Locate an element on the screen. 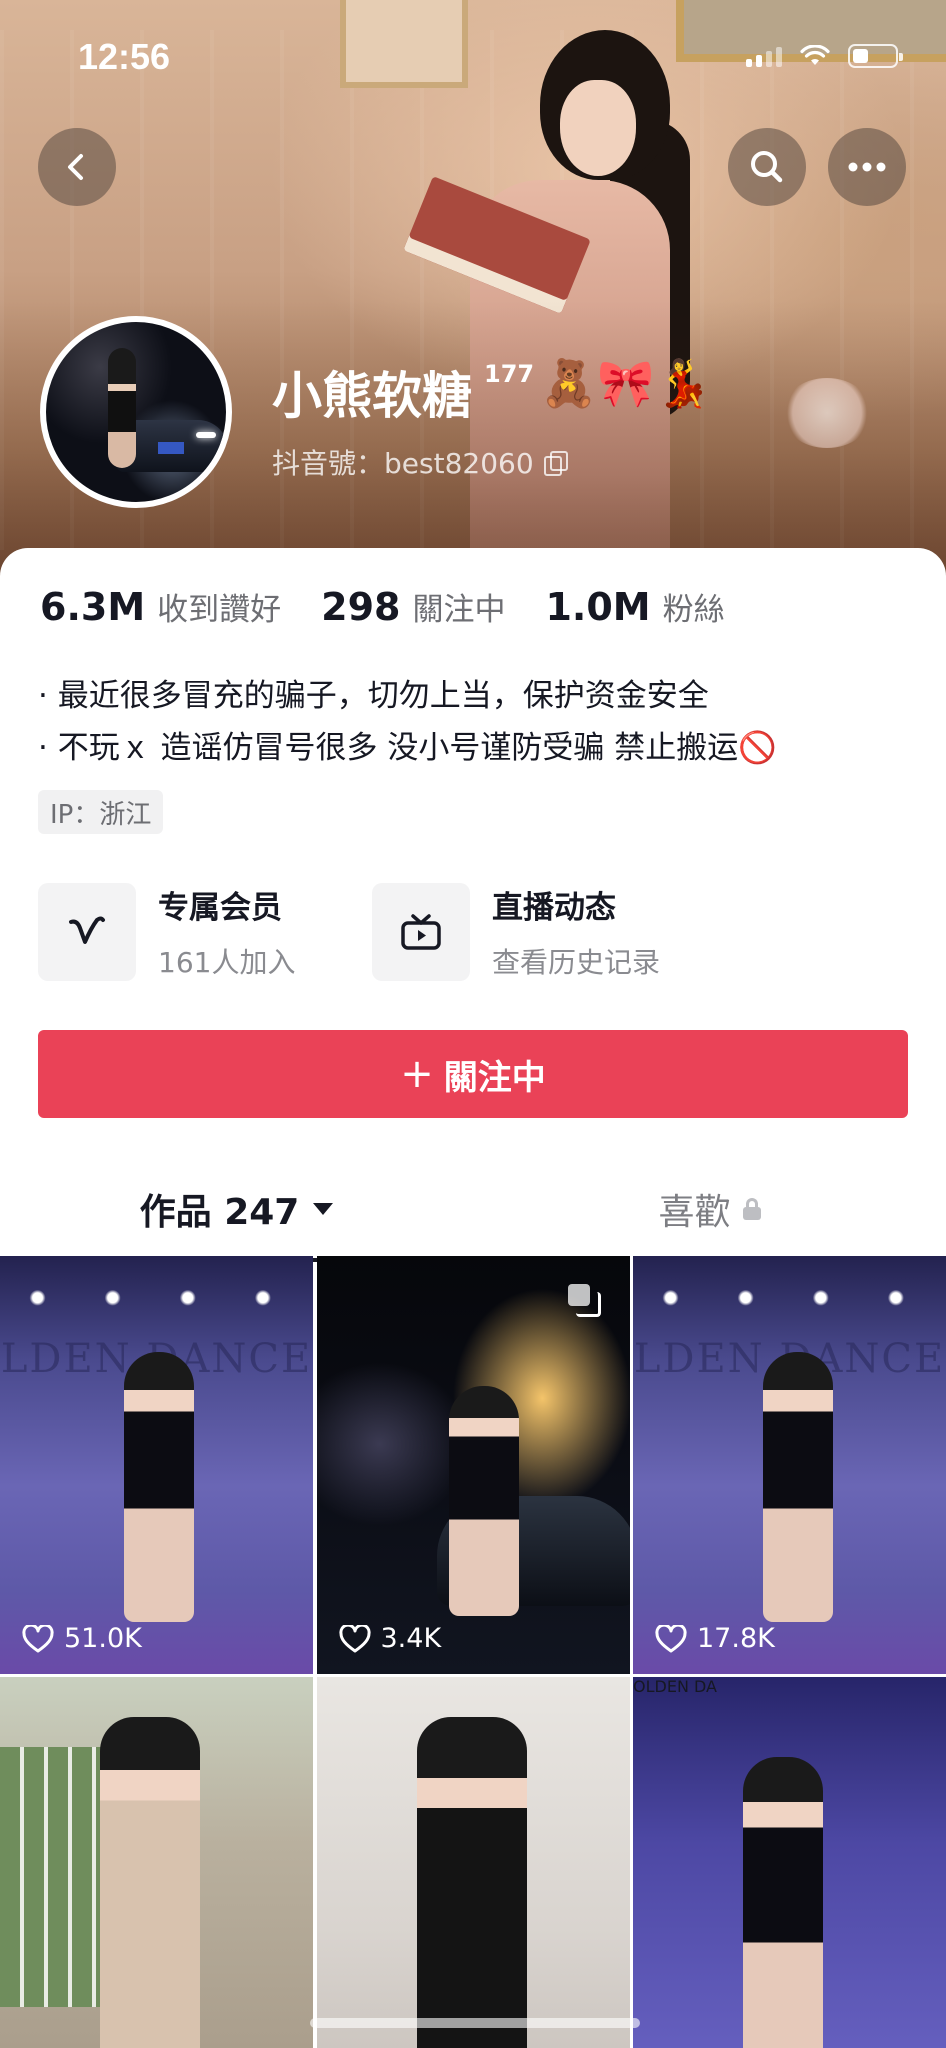 The image size is (946, 2048). like-count: 17.8K is located at coordinates (715, 1638).